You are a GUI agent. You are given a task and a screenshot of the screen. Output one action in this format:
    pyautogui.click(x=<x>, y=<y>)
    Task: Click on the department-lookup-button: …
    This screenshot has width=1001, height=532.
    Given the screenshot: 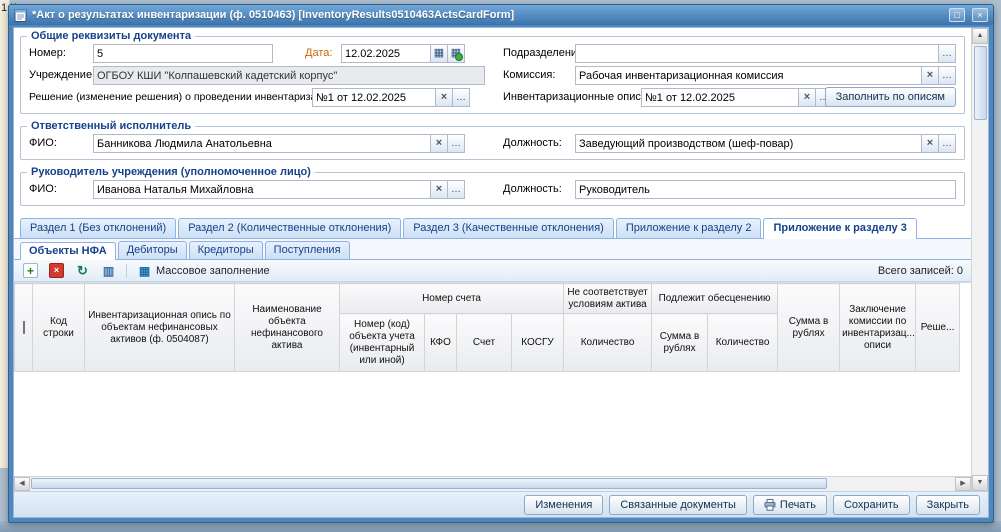 What is the action you would take?
    pyautogui.click(x=947, y=53)
    